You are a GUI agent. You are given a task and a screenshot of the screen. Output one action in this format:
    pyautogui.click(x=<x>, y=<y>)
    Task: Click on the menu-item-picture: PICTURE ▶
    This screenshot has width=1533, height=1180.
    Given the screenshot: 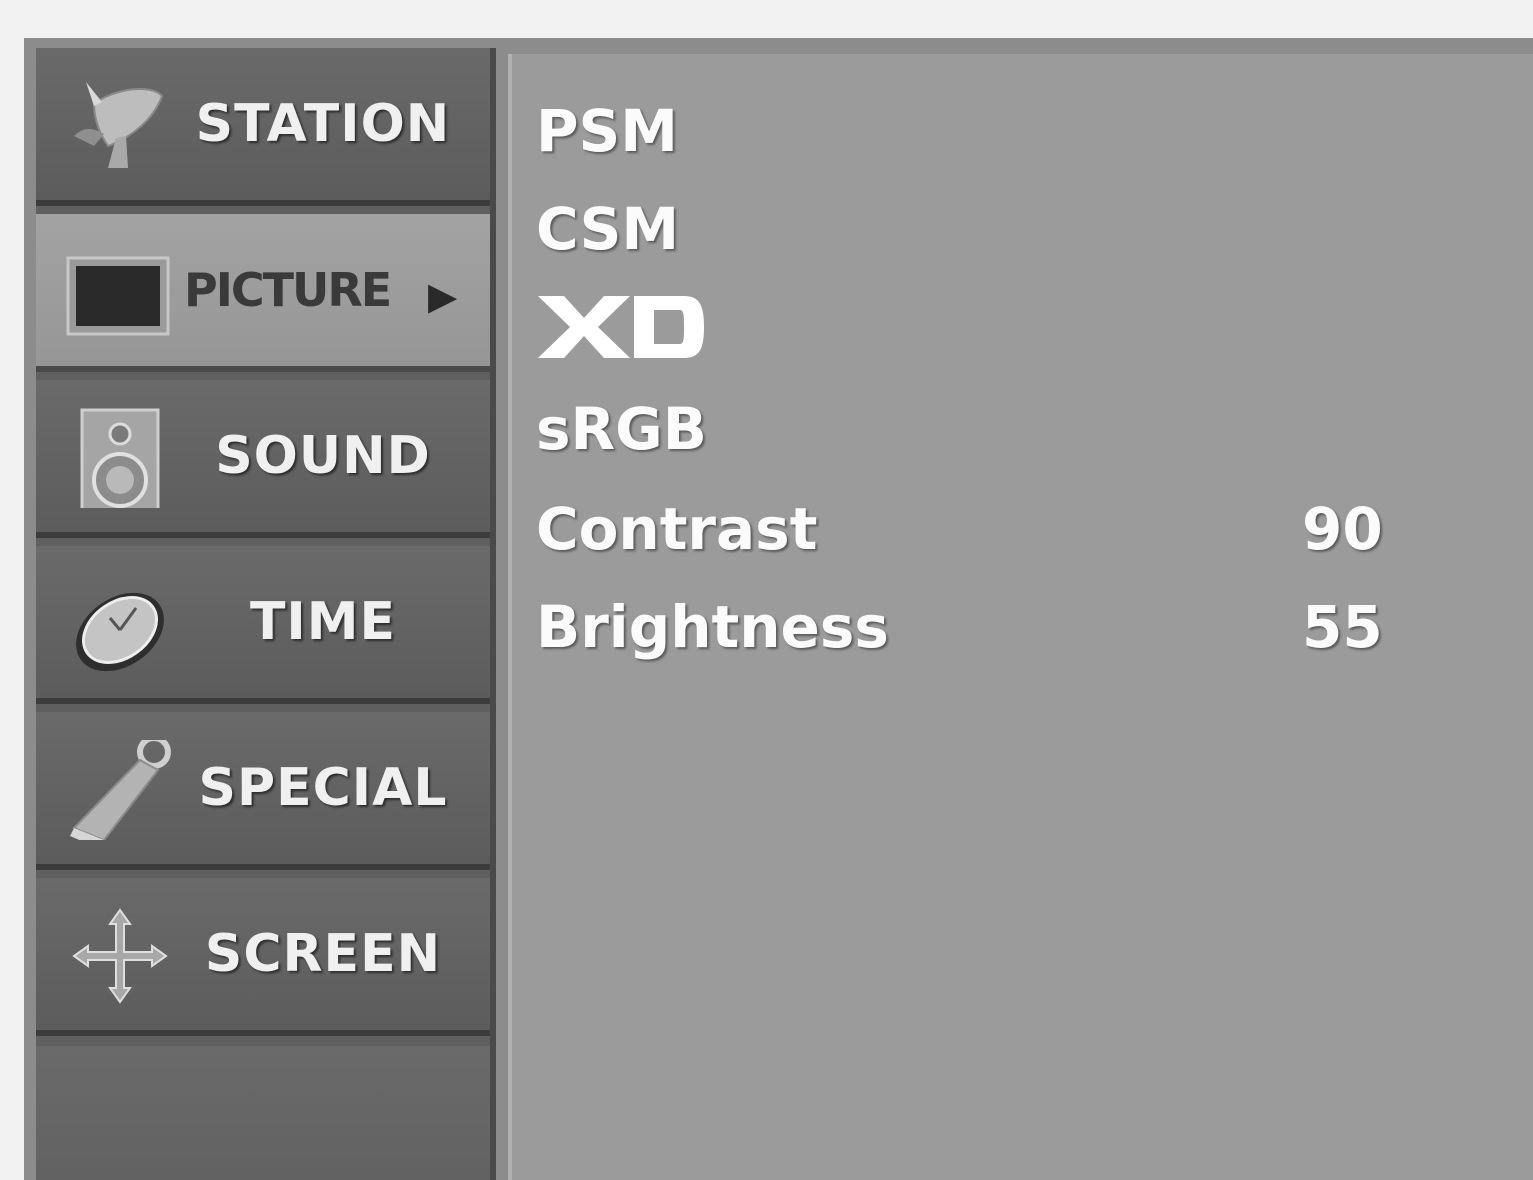 What is the action you would take?
    pyautogui.click(x=263, y=293)
    